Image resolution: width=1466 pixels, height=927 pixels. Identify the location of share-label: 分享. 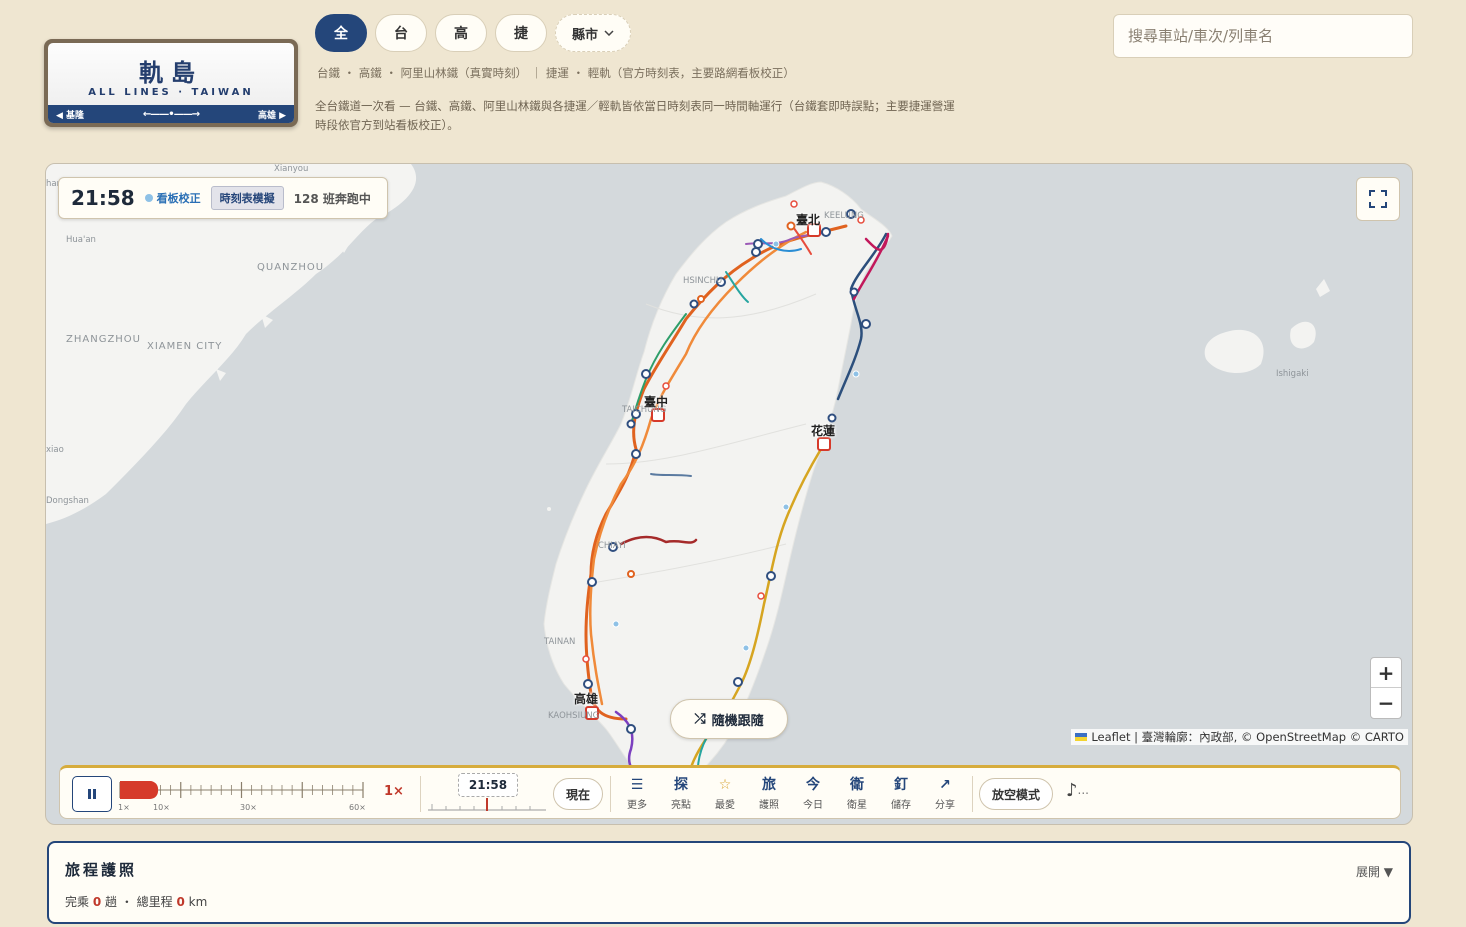
(945, 805).